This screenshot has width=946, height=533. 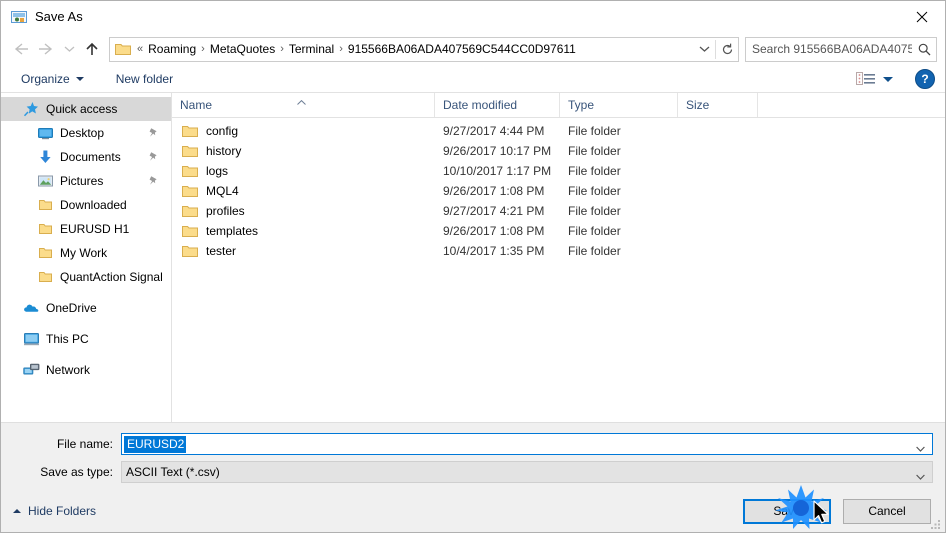 I want to click on save-as-type-value: ASCII Text (*.csv), so click(x=173, y=472).